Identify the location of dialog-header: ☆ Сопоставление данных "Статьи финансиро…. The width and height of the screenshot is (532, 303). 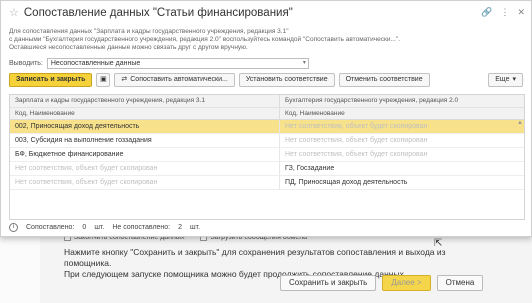
(151, 13).